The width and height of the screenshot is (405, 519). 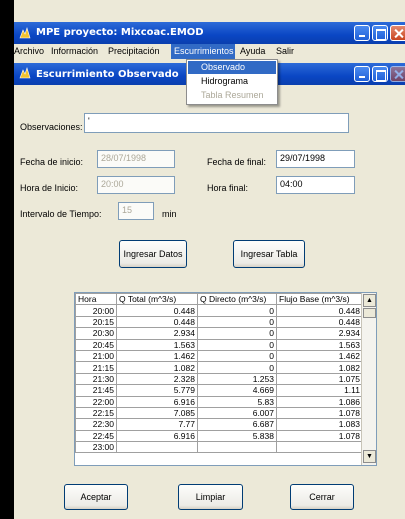 I want to click on table-row: 20:15 0.448 0 0.448, so click(x=219, y=322).